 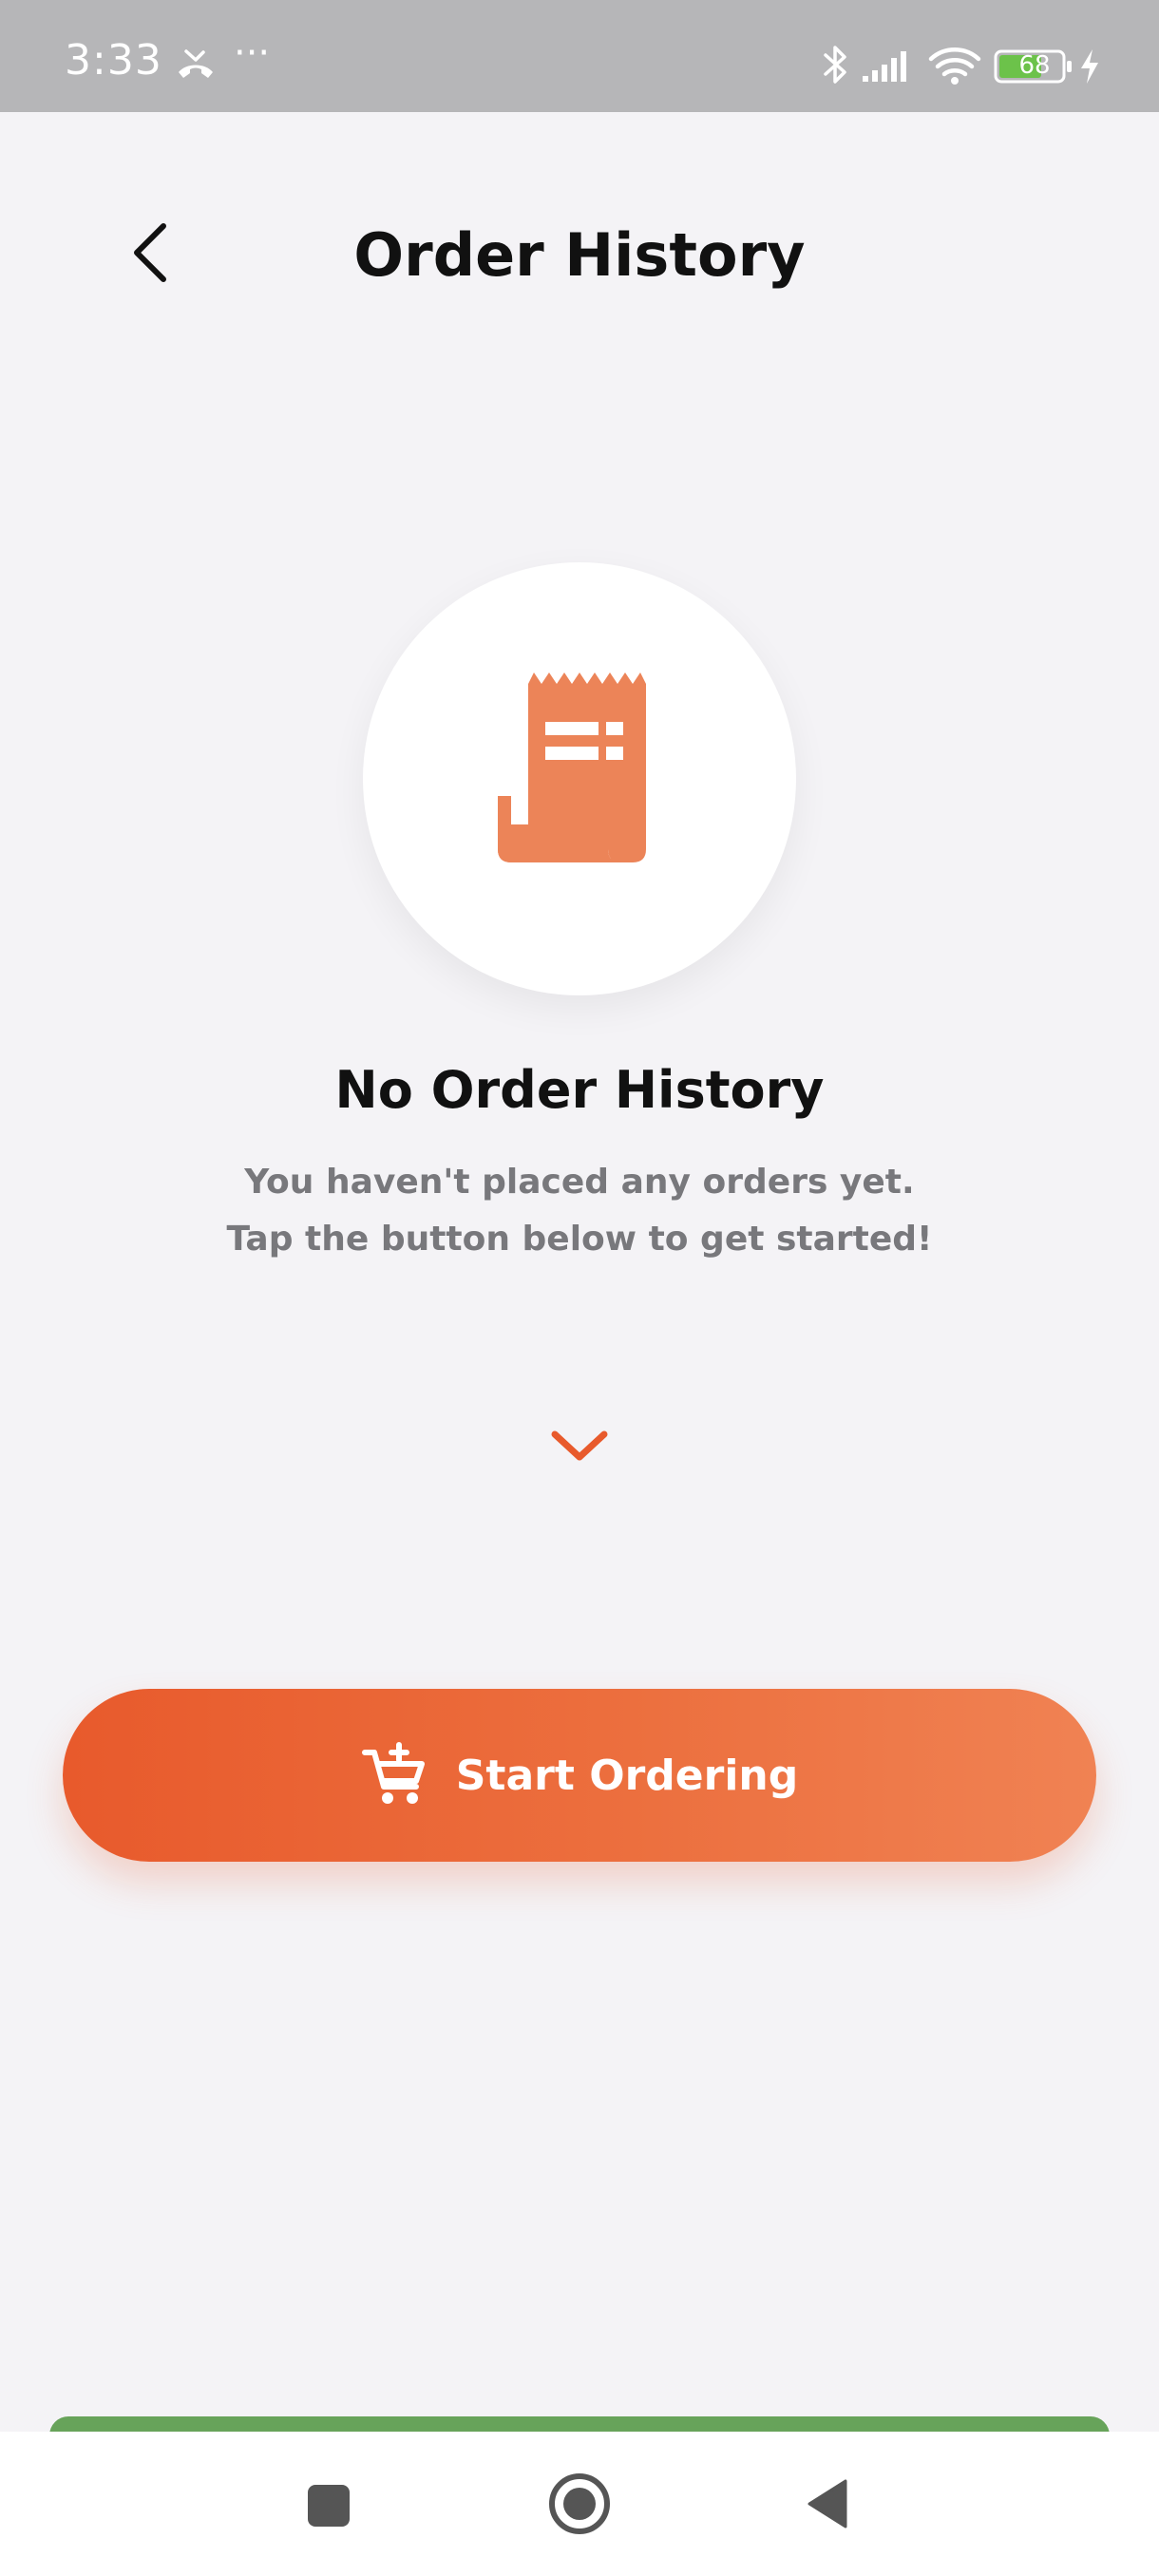 I want to click on battery-level: 68, so click(x=1034, y=65).